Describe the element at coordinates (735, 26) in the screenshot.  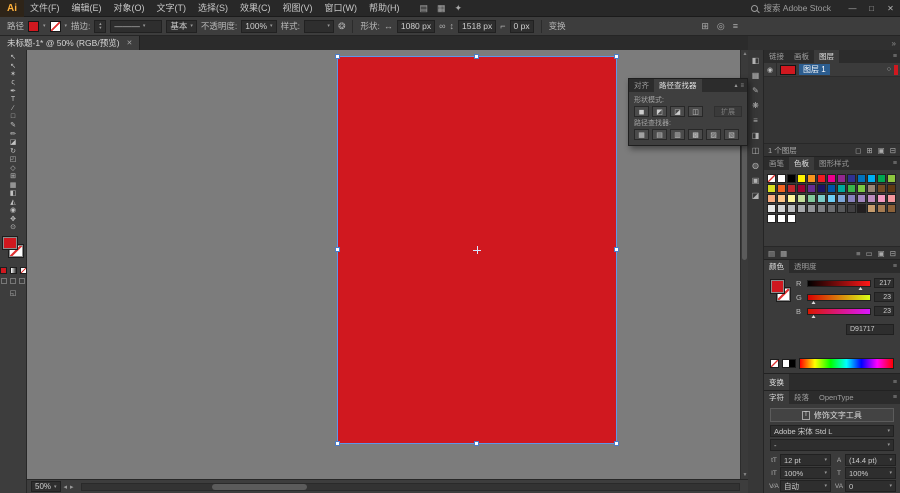
I see `control-panel-menu-icon: ≡` at that location.